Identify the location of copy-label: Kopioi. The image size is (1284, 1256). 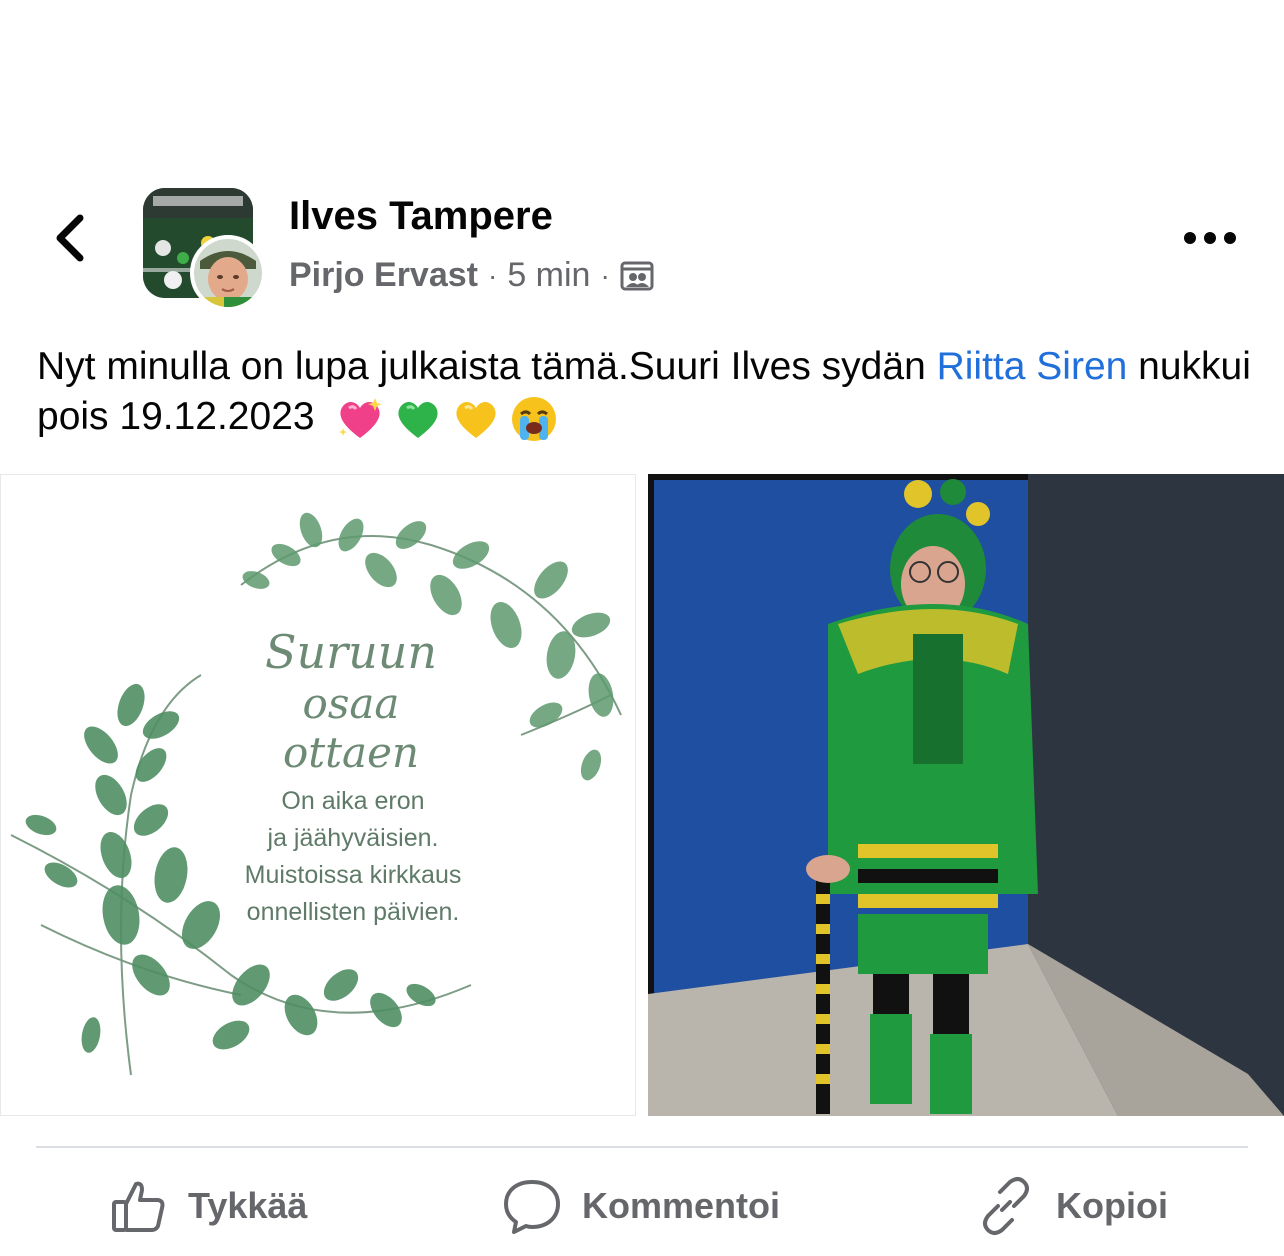
(1112, 1205).